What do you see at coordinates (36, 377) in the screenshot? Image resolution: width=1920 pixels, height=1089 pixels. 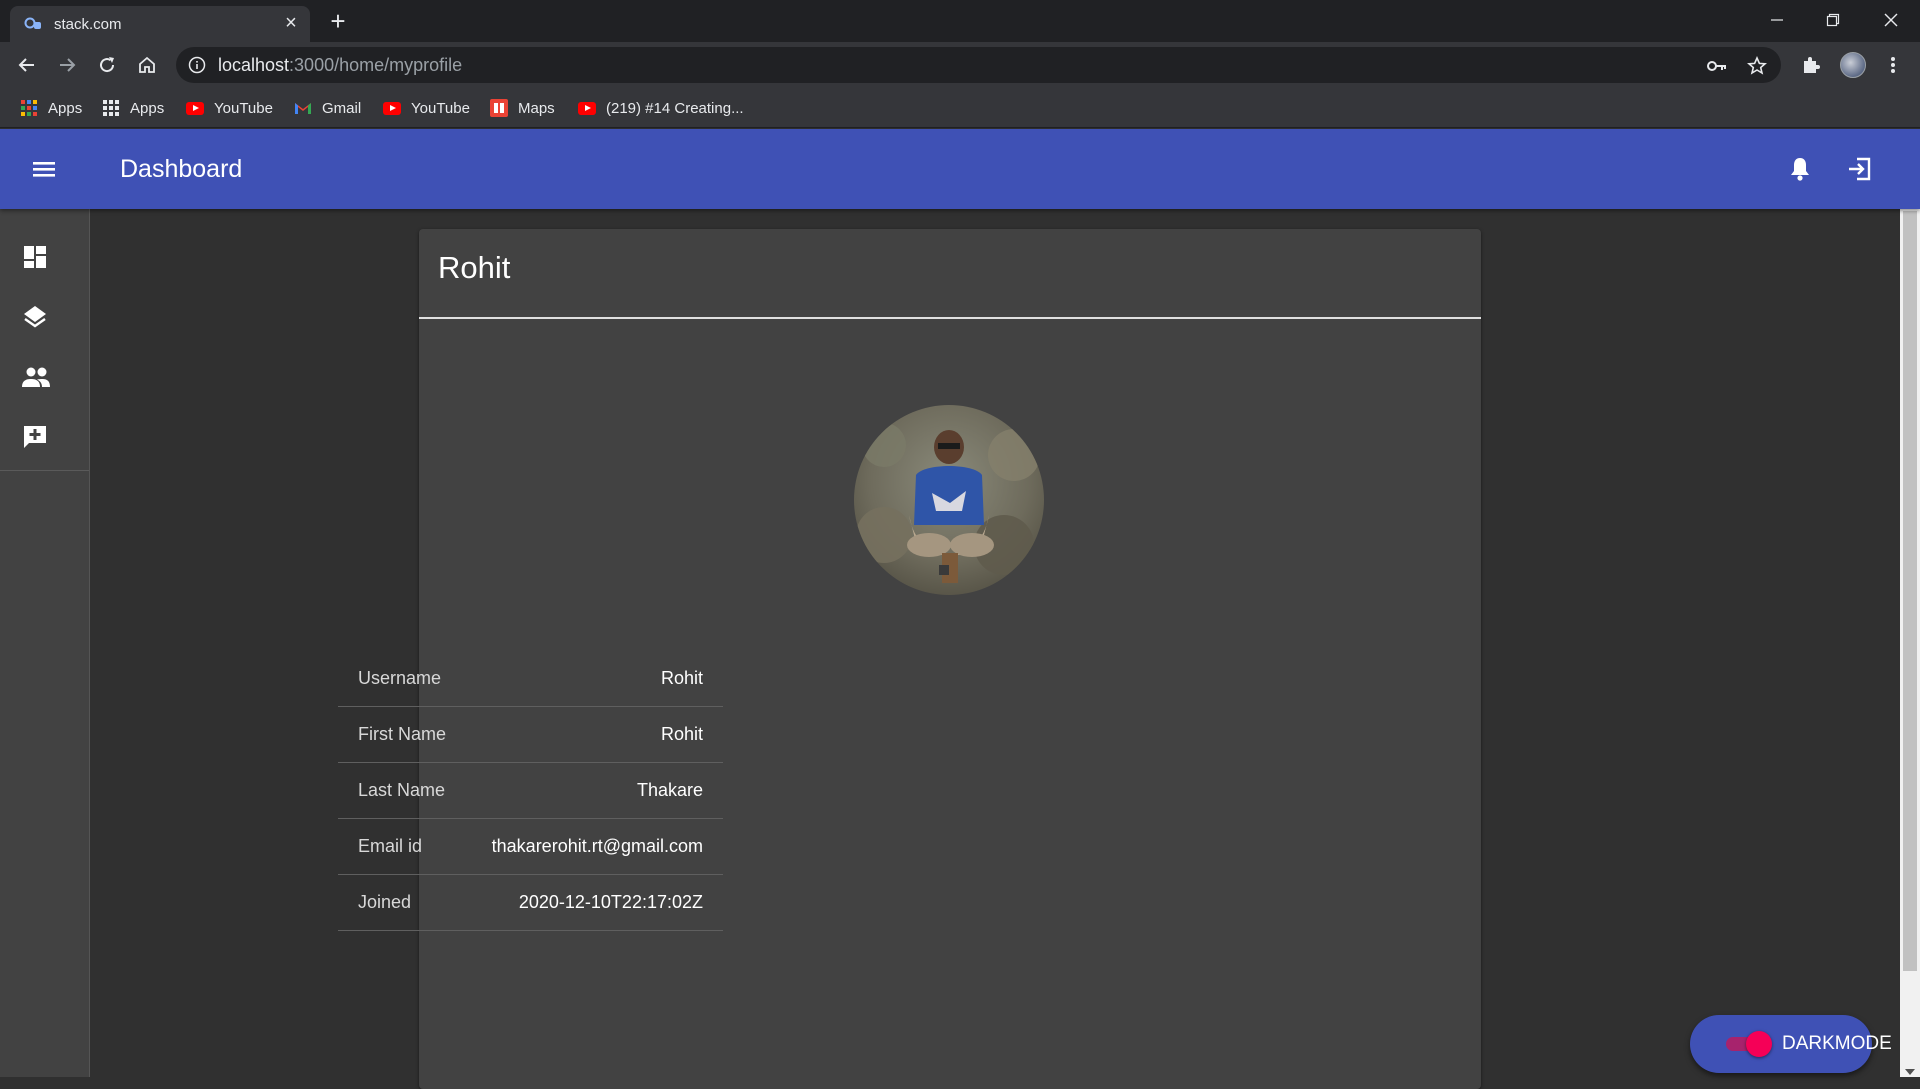 I see `people-icon` at bounding box center [36, 377].